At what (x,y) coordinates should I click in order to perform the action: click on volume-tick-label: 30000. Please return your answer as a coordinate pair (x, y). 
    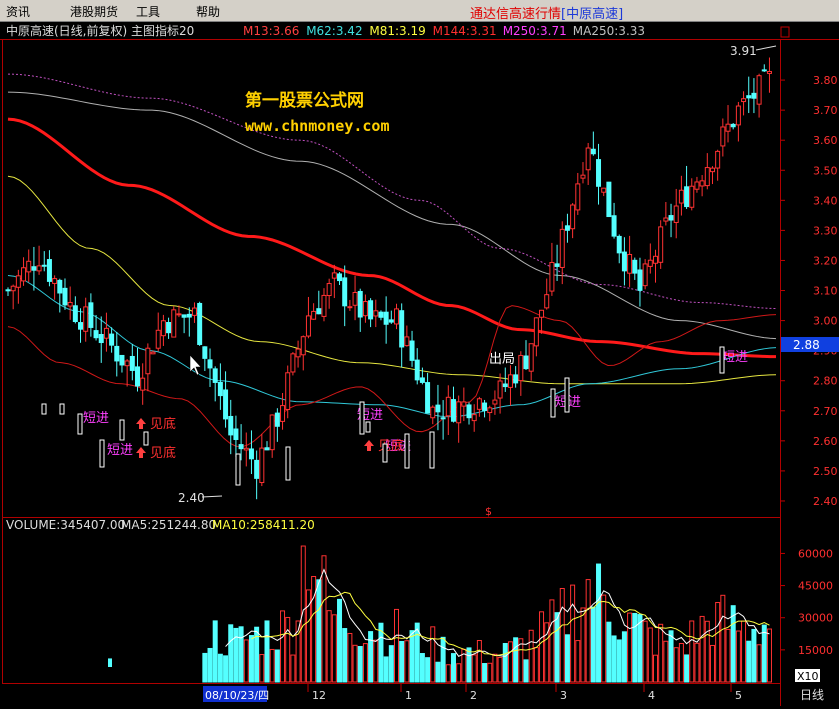
    Looking at the image, I should click on (815, 618).